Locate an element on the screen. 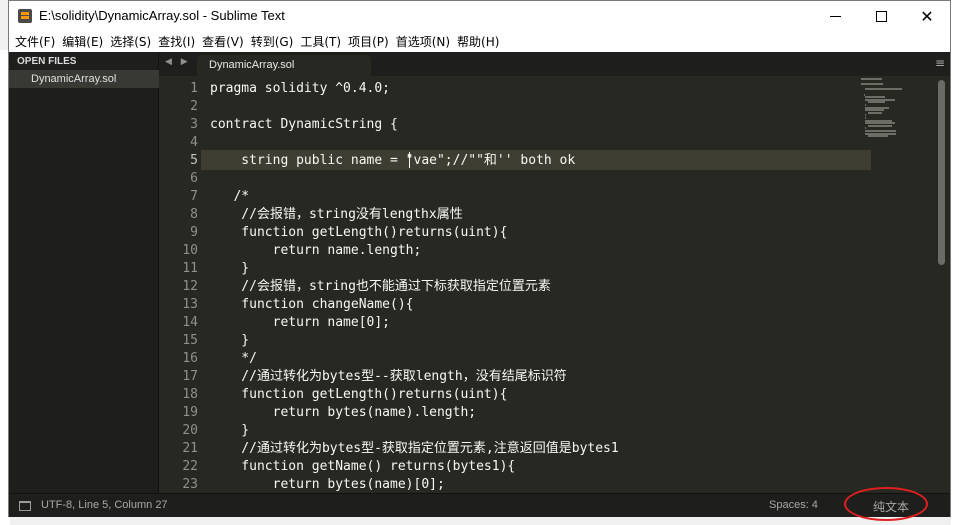 The image size is (959, 525). line-number: 11 is located at coordinates (190, 268).